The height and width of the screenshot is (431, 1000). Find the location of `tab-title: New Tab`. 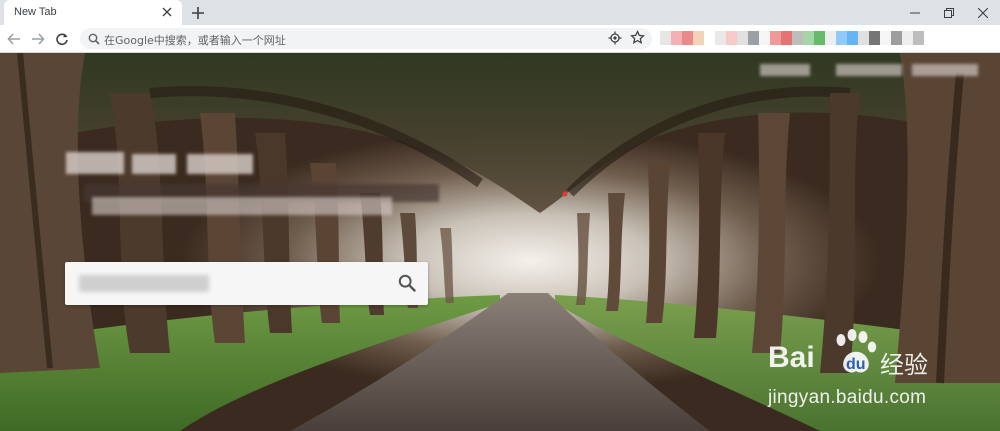

tab-title: New Tab is located at coordinates (35, 12).